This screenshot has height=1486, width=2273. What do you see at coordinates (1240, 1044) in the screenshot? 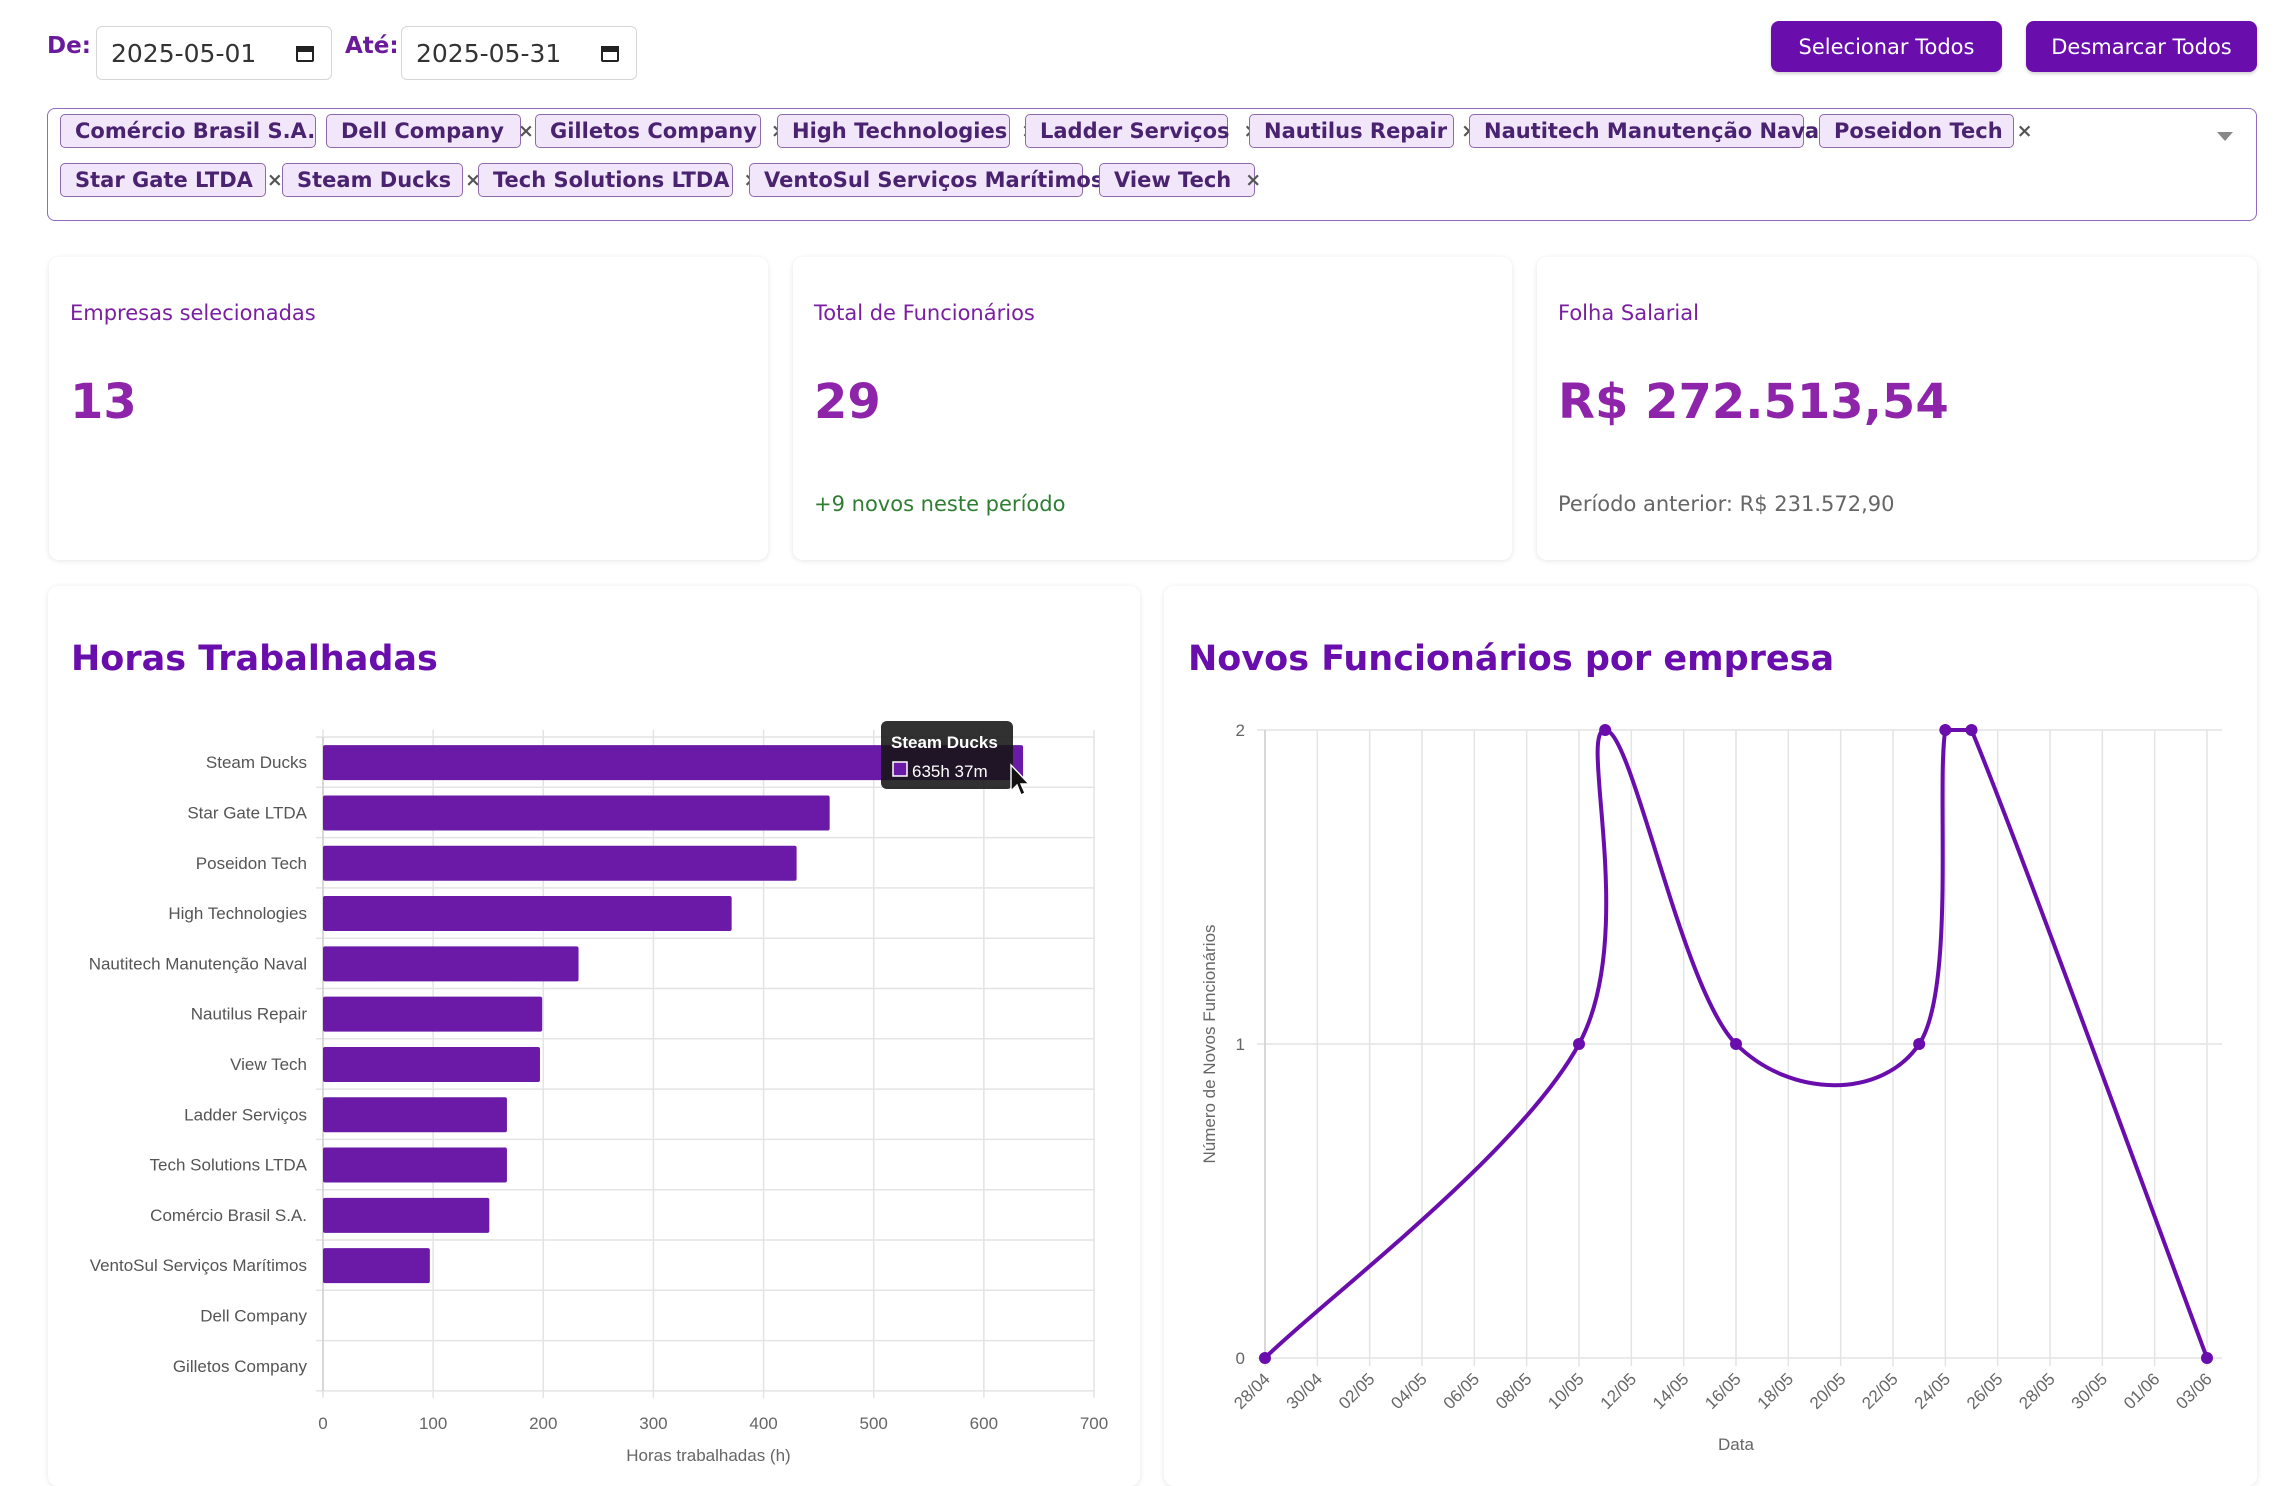
I see `y-tick-label: 1` at bounding box center [1240, 1044].